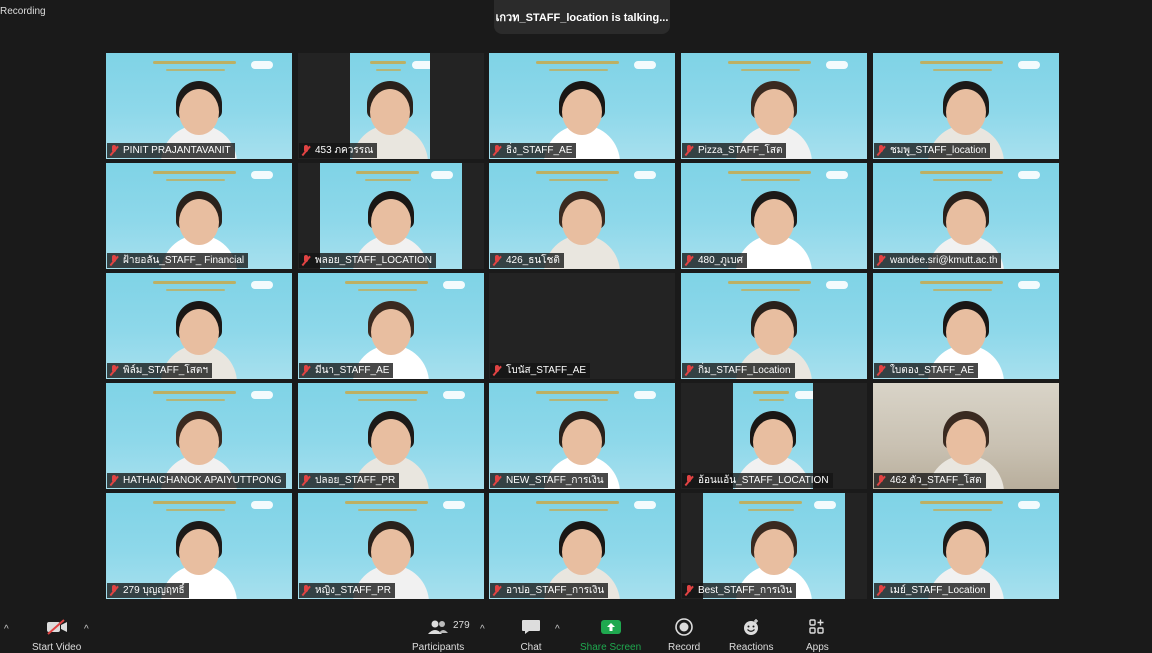 Image resolution: width=1152 pixels, height=653 pixels. Describe the element at coordinates (966, 216) in the screenshot. I see `participant-tile: wandee.sri@kmutt.ac.th` at that location.